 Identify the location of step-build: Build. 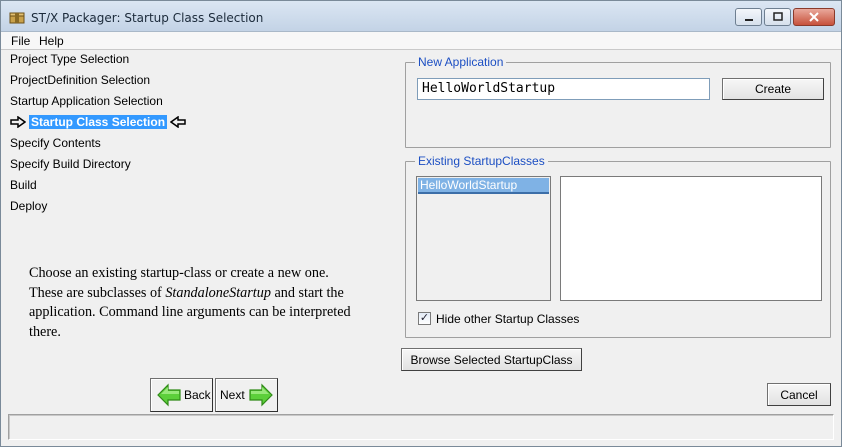
(23, 185).